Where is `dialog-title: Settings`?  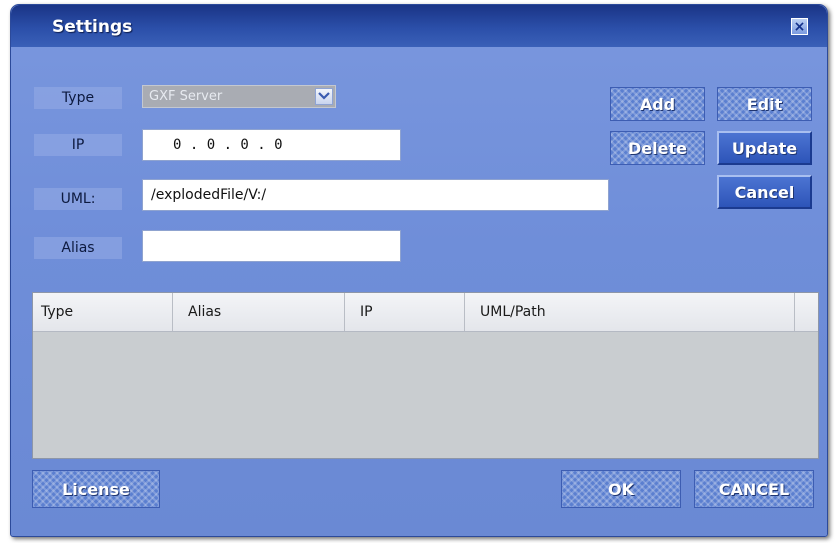
dialog-title: Settings is located at coordinates (92, 27).